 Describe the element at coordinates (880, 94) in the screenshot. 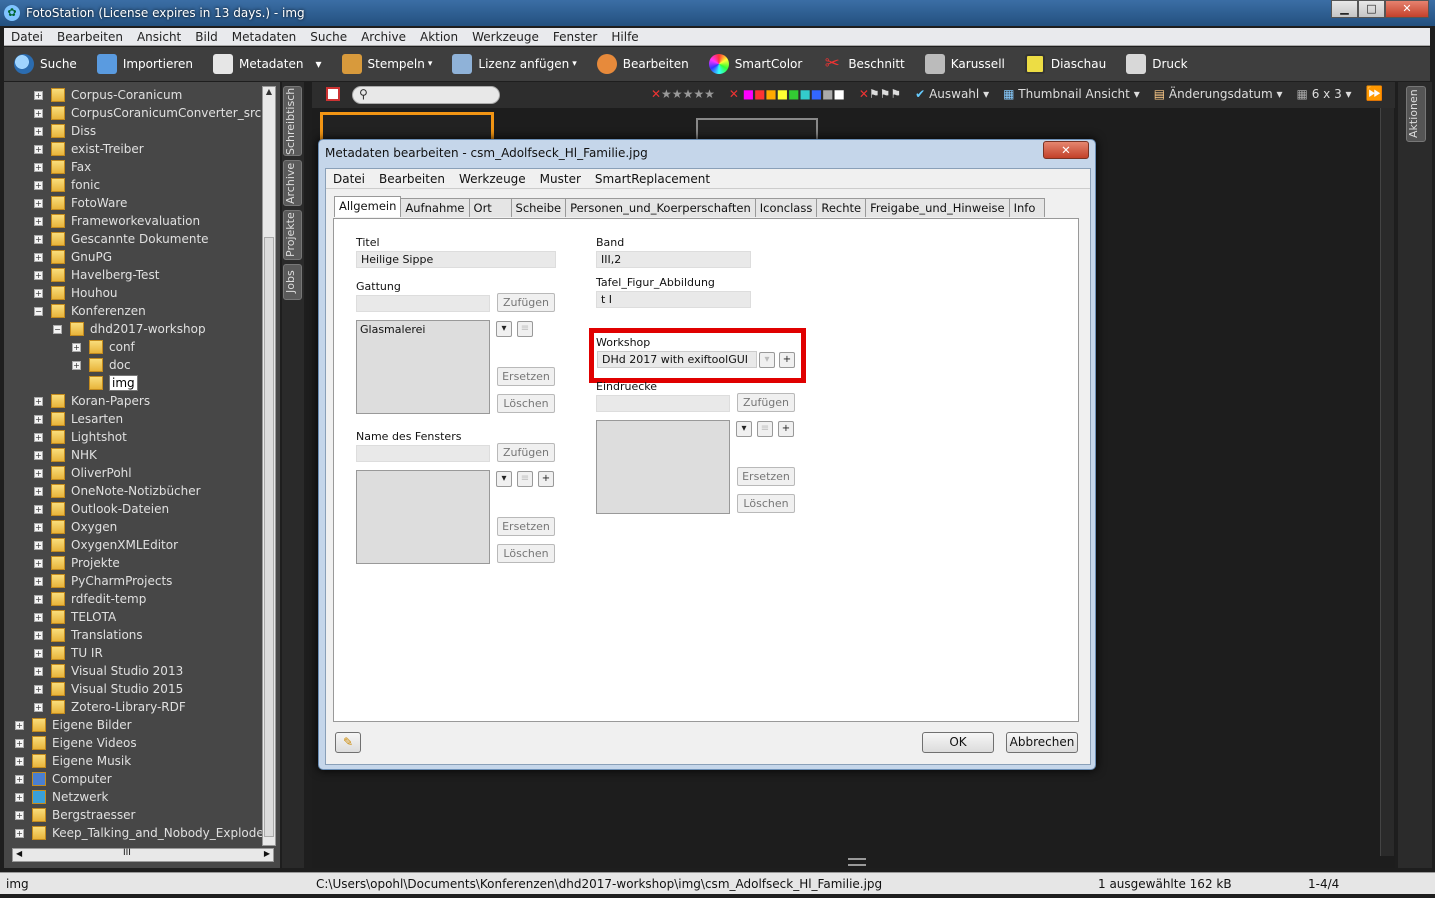

I see `flag-filter: ✕⚑⚑⚑` at that location.